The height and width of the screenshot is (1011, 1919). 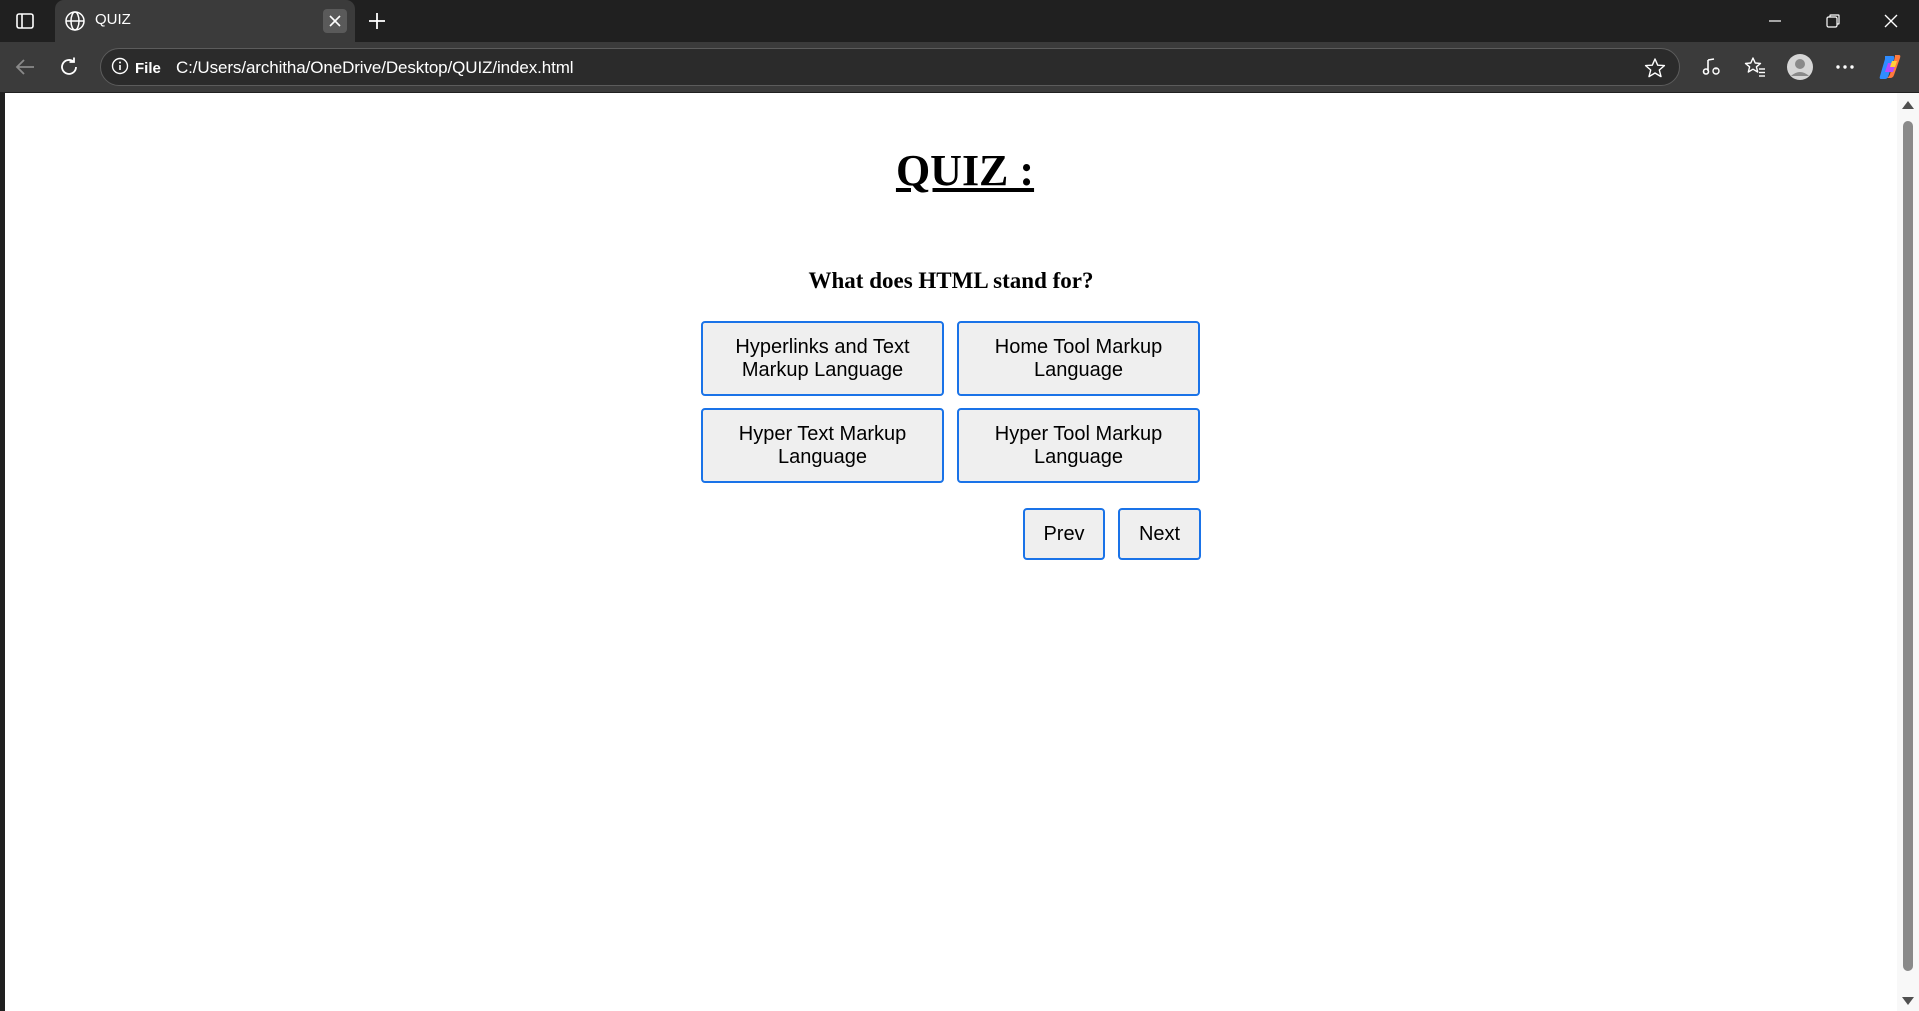 What do you see at coordinates (1775, 21) in the screenshot?
I see `minimize-icon` at bounding box center [1775, 21].